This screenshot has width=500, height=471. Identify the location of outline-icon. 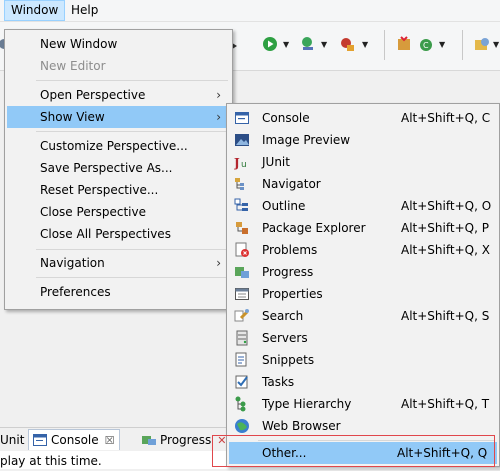
(241, 204).